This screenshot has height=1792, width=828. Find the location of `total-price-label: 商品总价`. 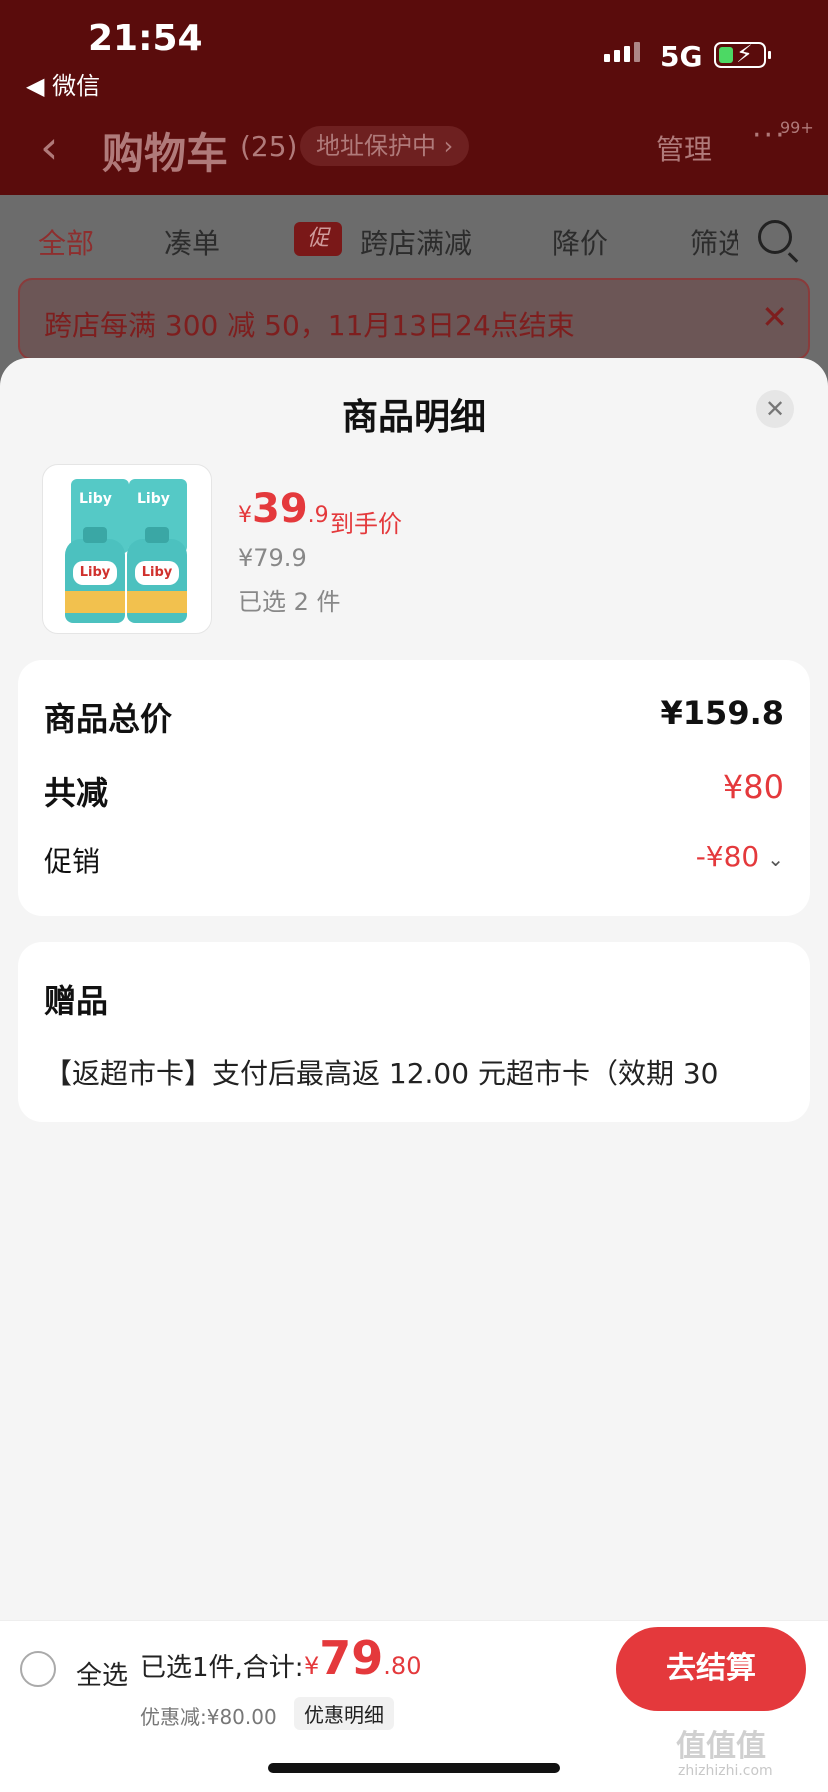

total-price-label: 商品总价 is located at coordinates (108, 719).